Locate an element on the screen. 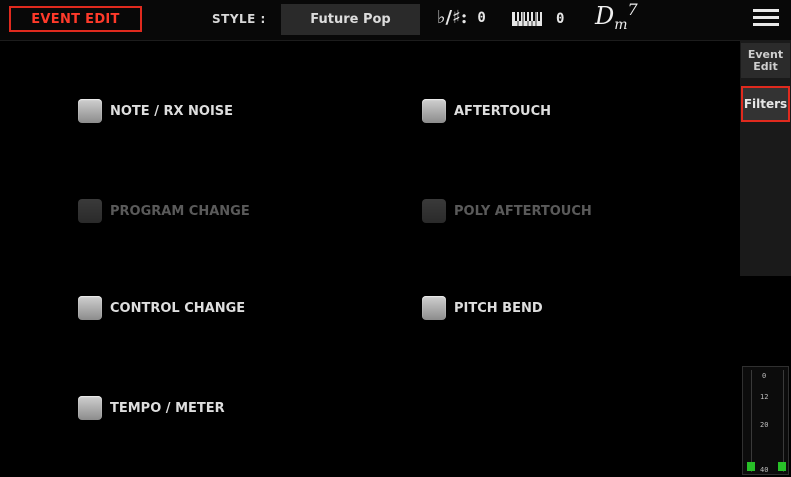 The height and width of the screenshot is (477, 791). filter-control-change: CONTROL CHANGE is located at coordinates (161, 308).